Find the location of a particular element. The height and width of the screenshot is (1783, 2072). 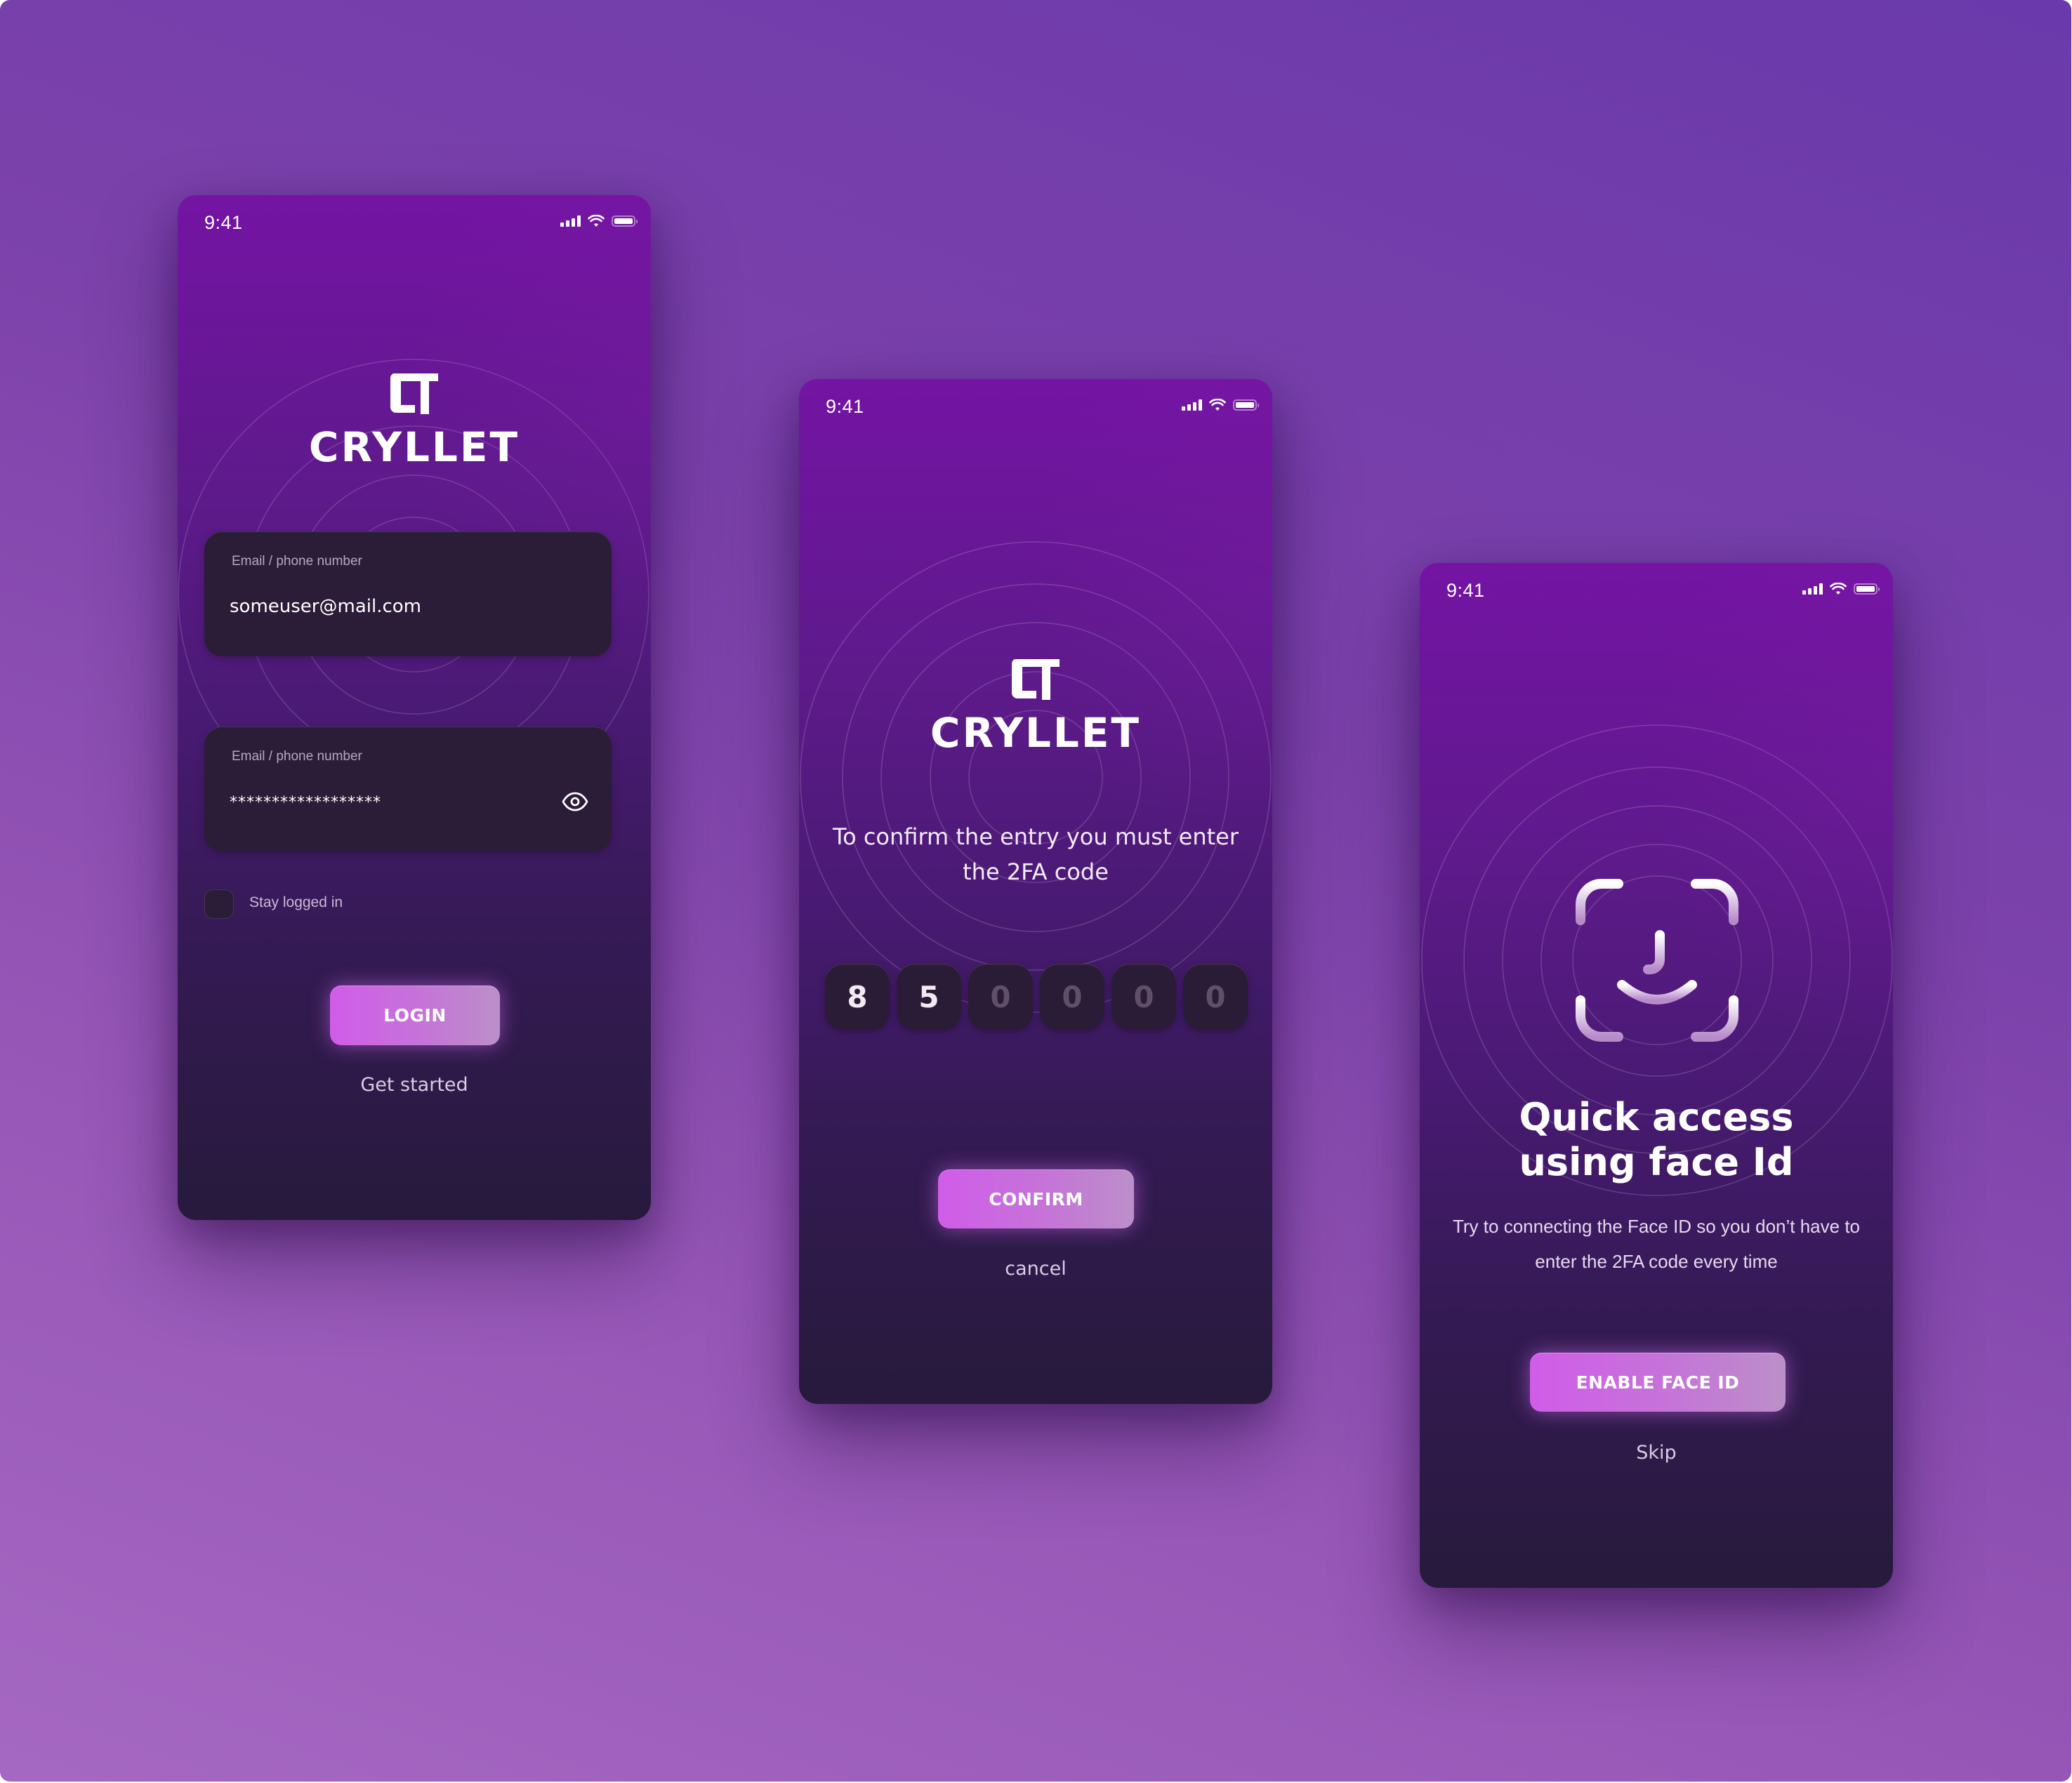

password-field: Email / phone number ****************** is located at coordinates (408, 789).